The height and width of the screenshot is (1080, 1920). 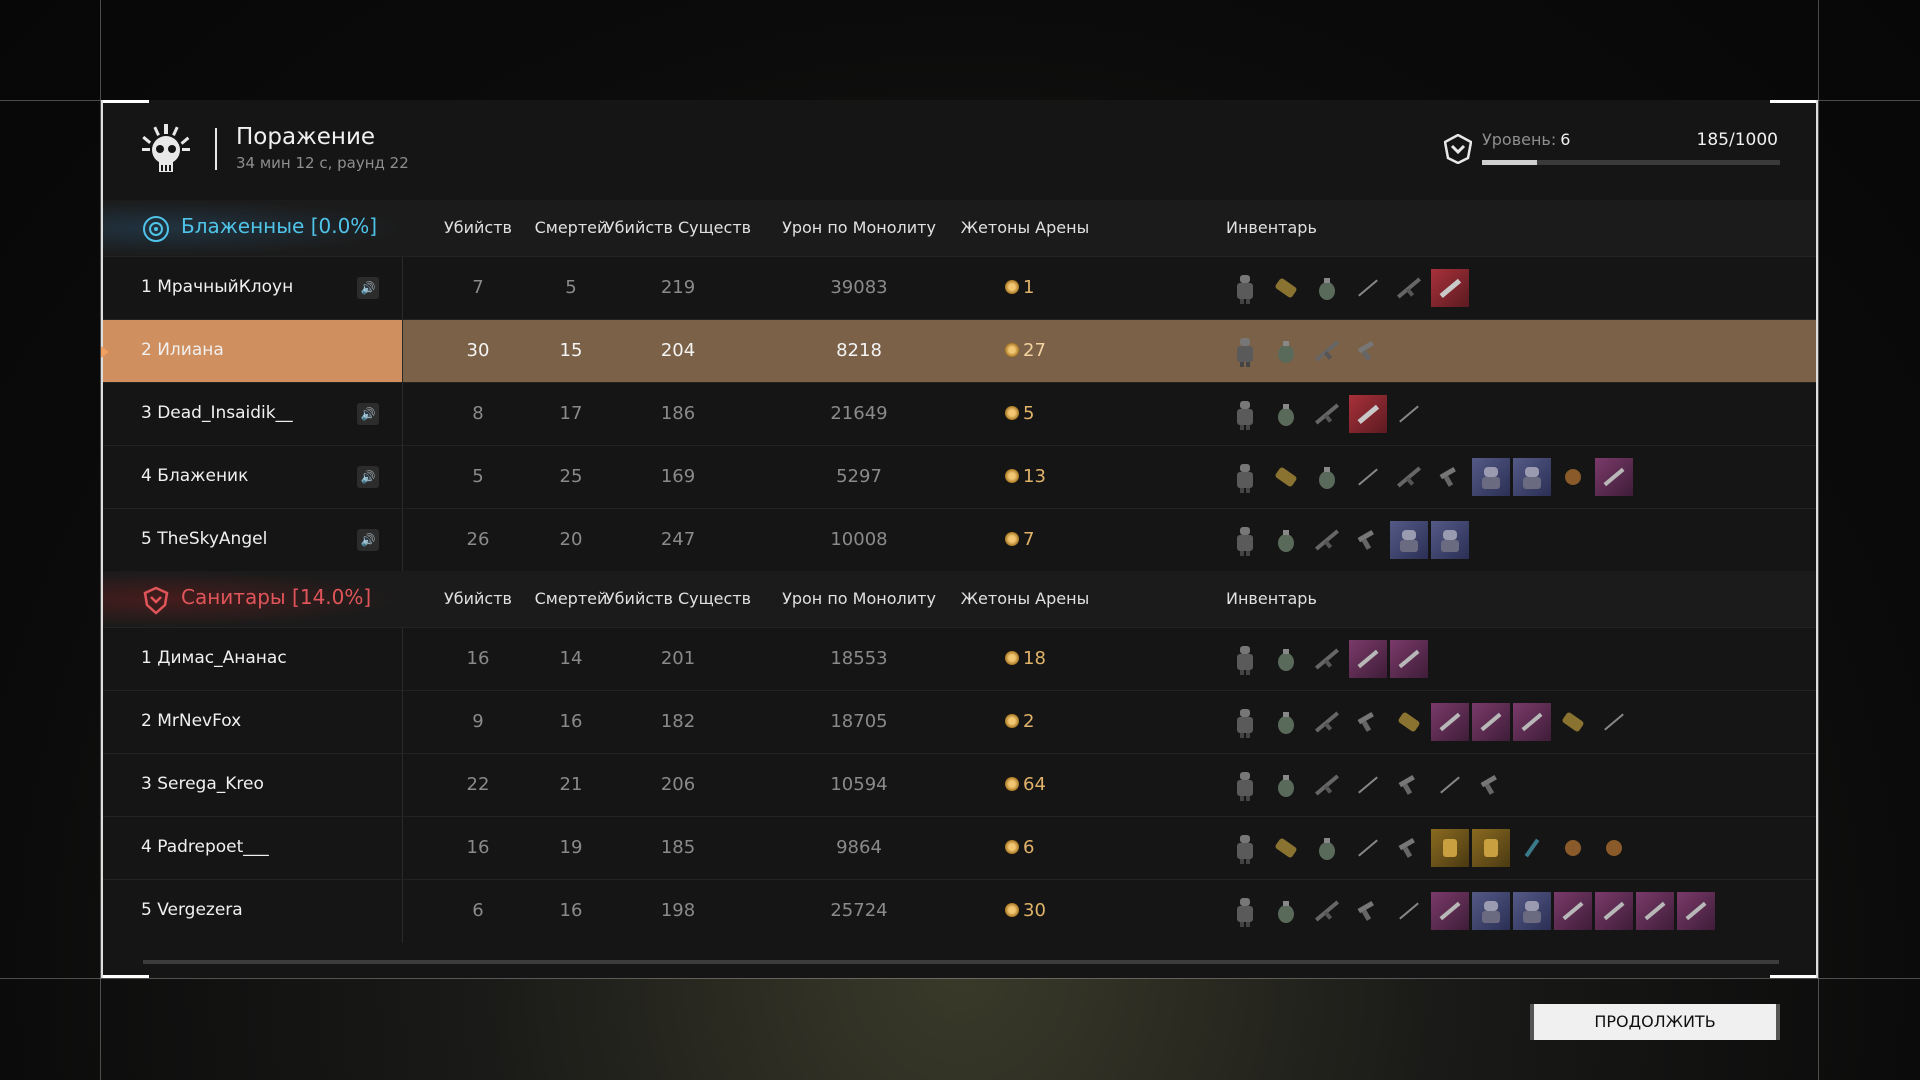 I want to click on player-row: 1 МрачныйКлоун 🔊 7 5 219 39083 1, so click(x=959, y=288).